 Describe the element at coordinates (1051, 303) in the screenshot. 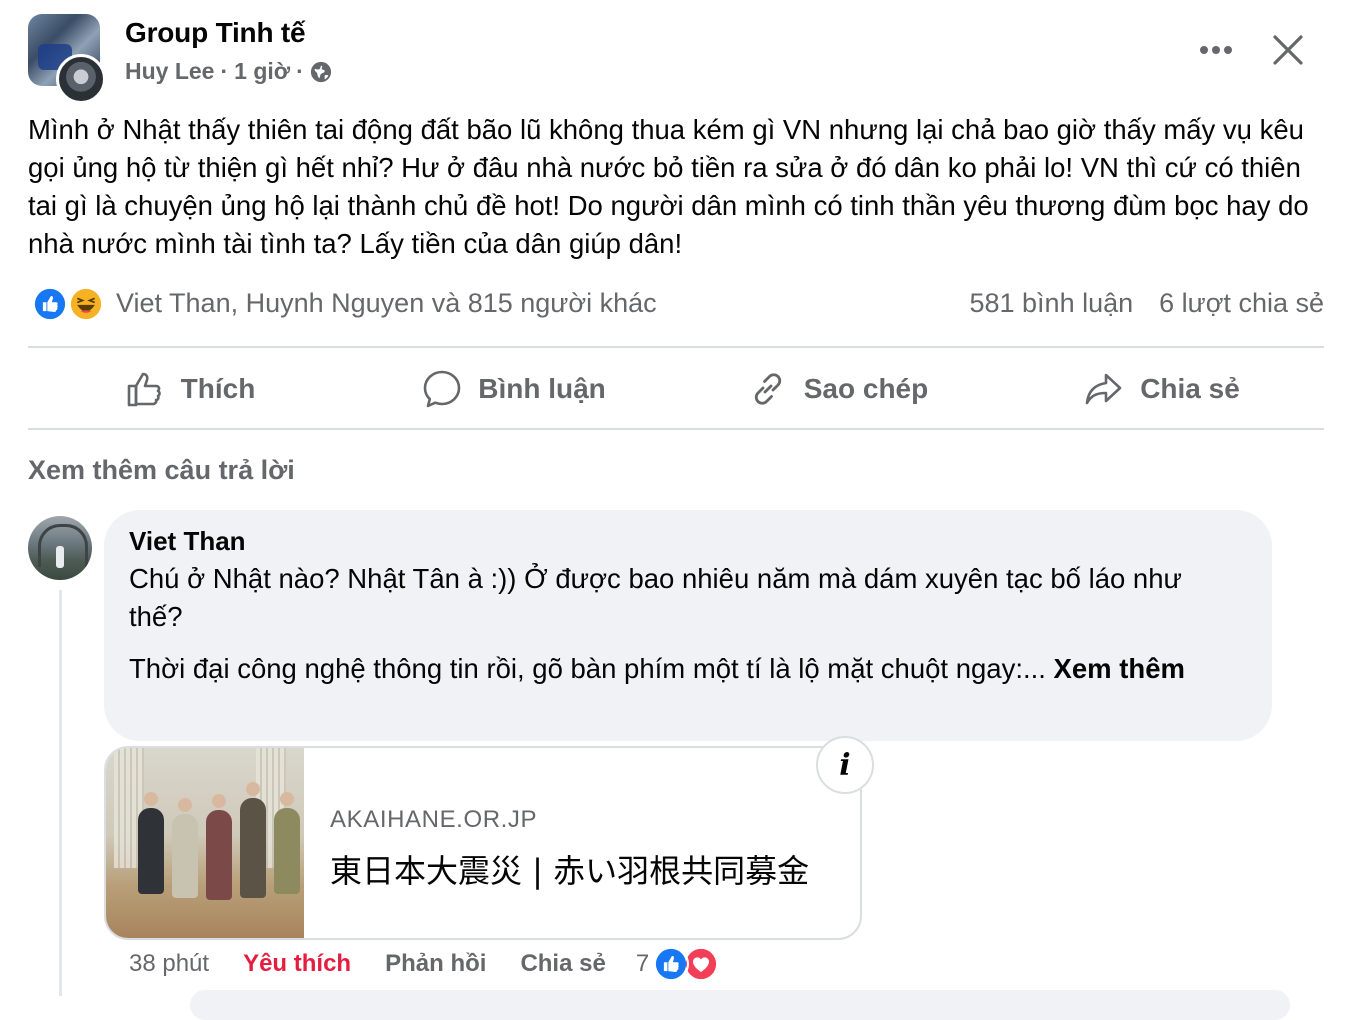

I see `comment-count: 581 bình luận` at that location.